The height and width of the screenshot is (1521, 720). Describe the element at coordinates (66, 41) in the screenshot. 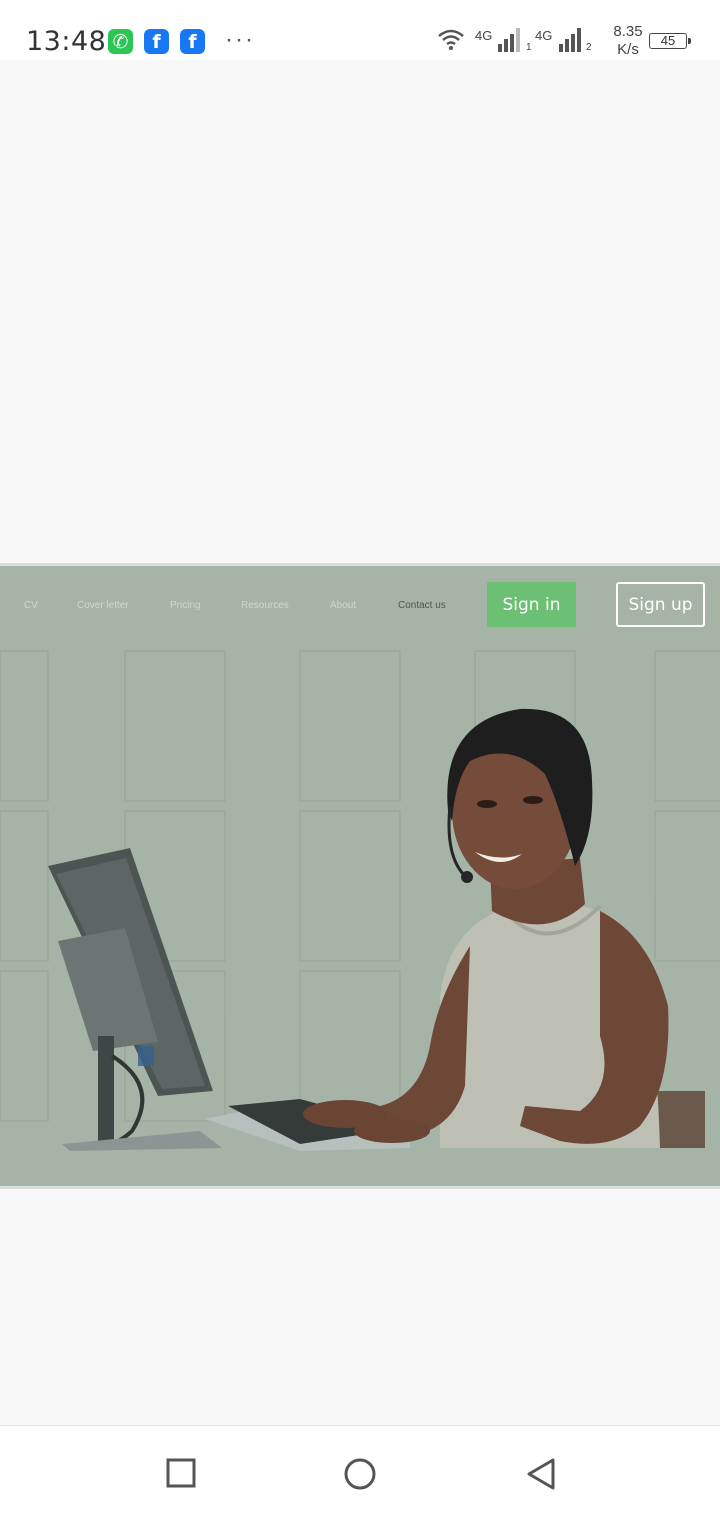

I see `clock: 13:48` at that location.